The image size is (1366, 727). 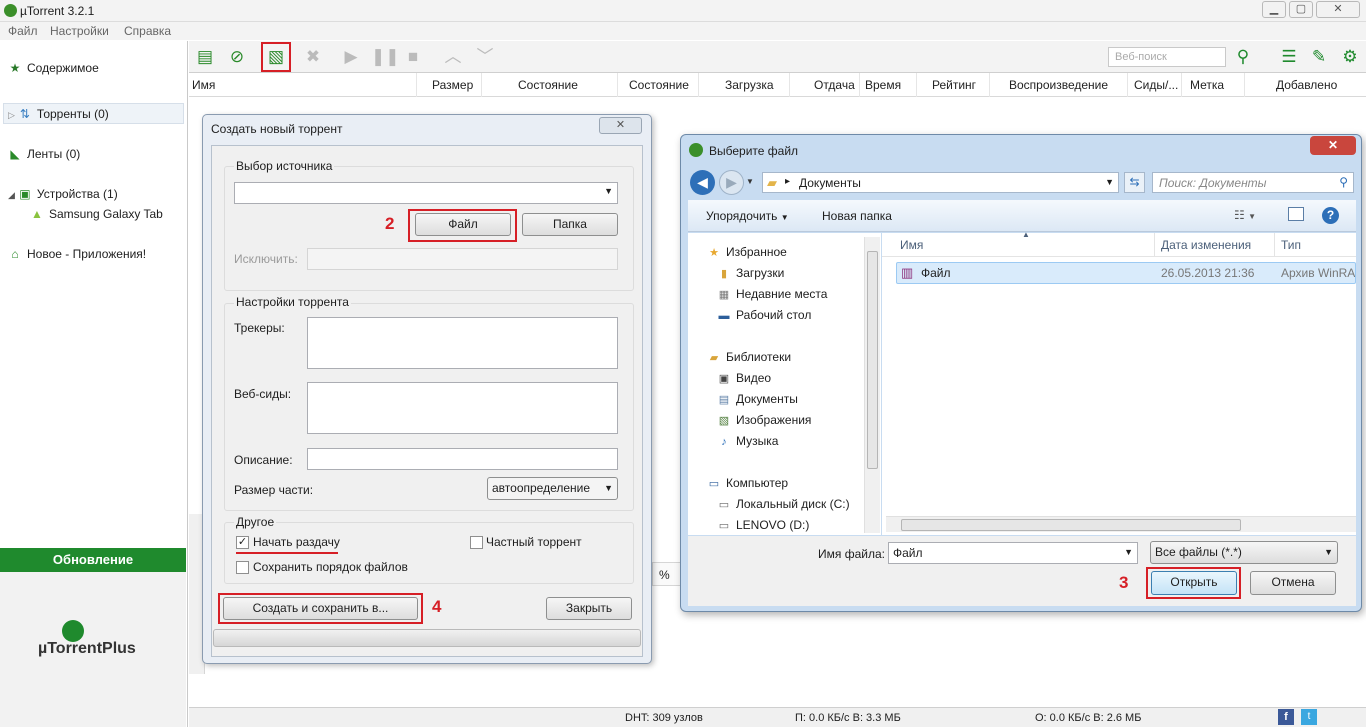 What do you see at coordinates (750, 181) in the screenshot?
I see `history-dropdown-icon: ▼` at bounding box center [750, 181].